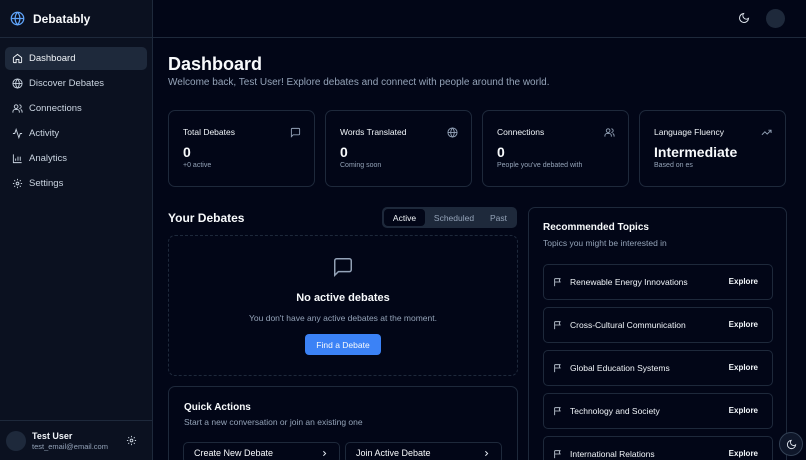 Image resolution: width=806 pixels, height=460 pixels. Describe the element at coordinates (217, 407) in the screenshot. I see `quick-actions-title: Quick Actions` at that location.